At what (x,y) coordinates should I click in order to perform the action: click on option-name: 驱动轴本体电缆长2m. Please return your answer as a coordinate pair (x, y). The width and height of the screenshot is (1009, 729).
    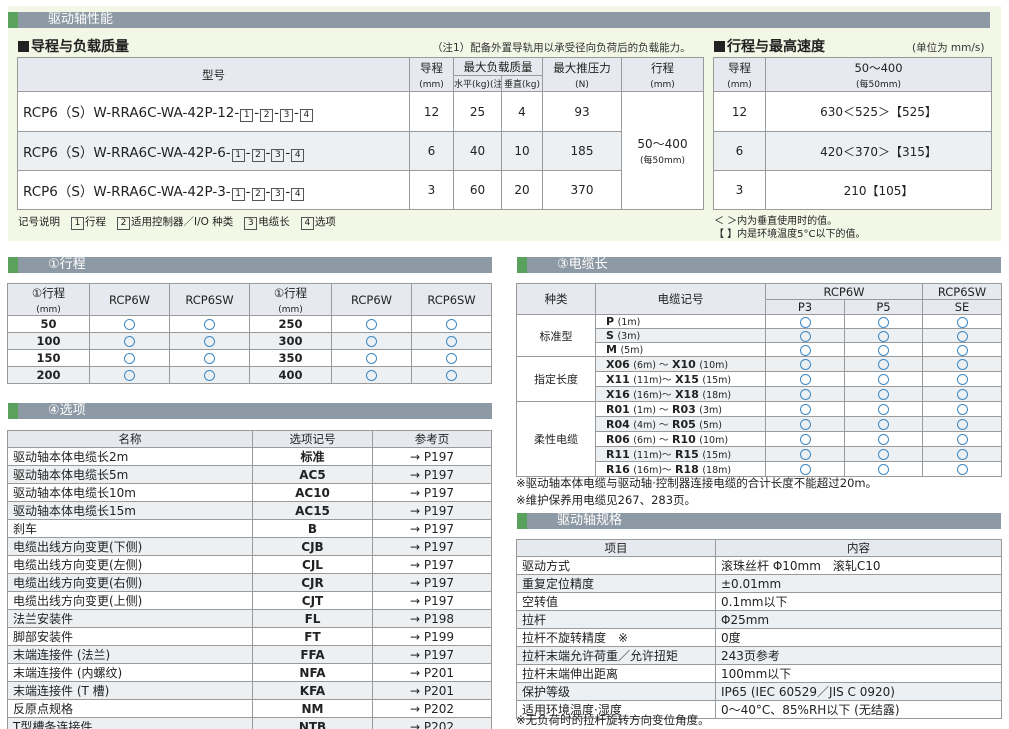
    Looking at the image, I should click on (130, 456).